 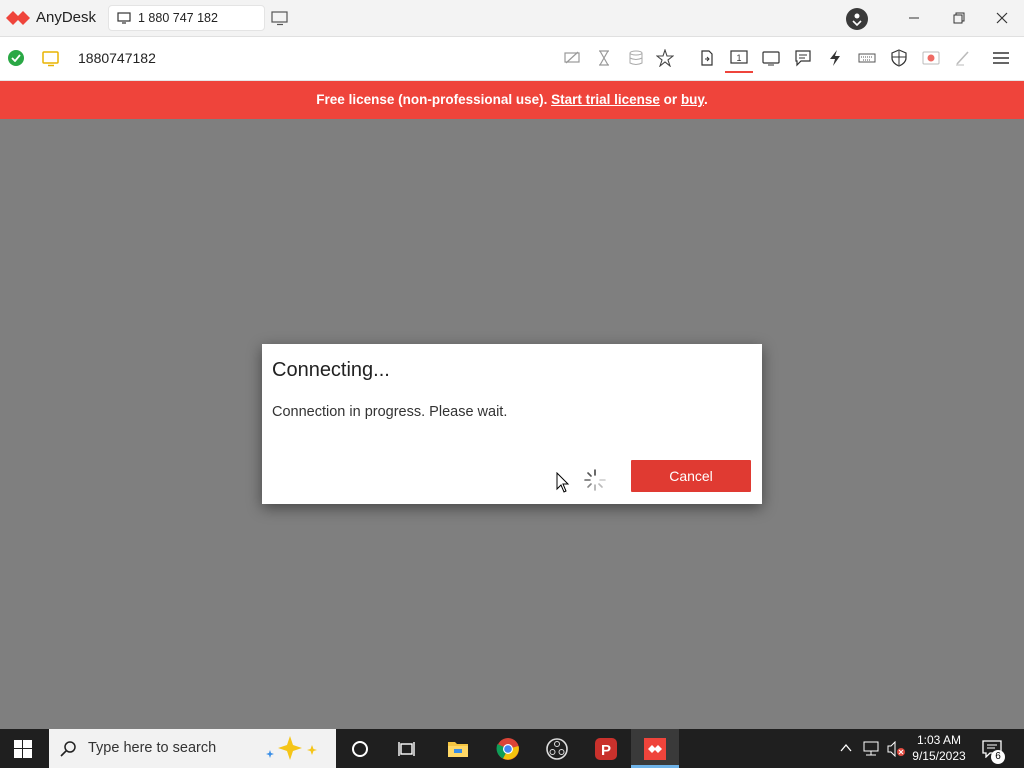 What do you see at coordinates (636, 58) in the screenshot?
I see `database-icon` at bounding box center [636, 58].